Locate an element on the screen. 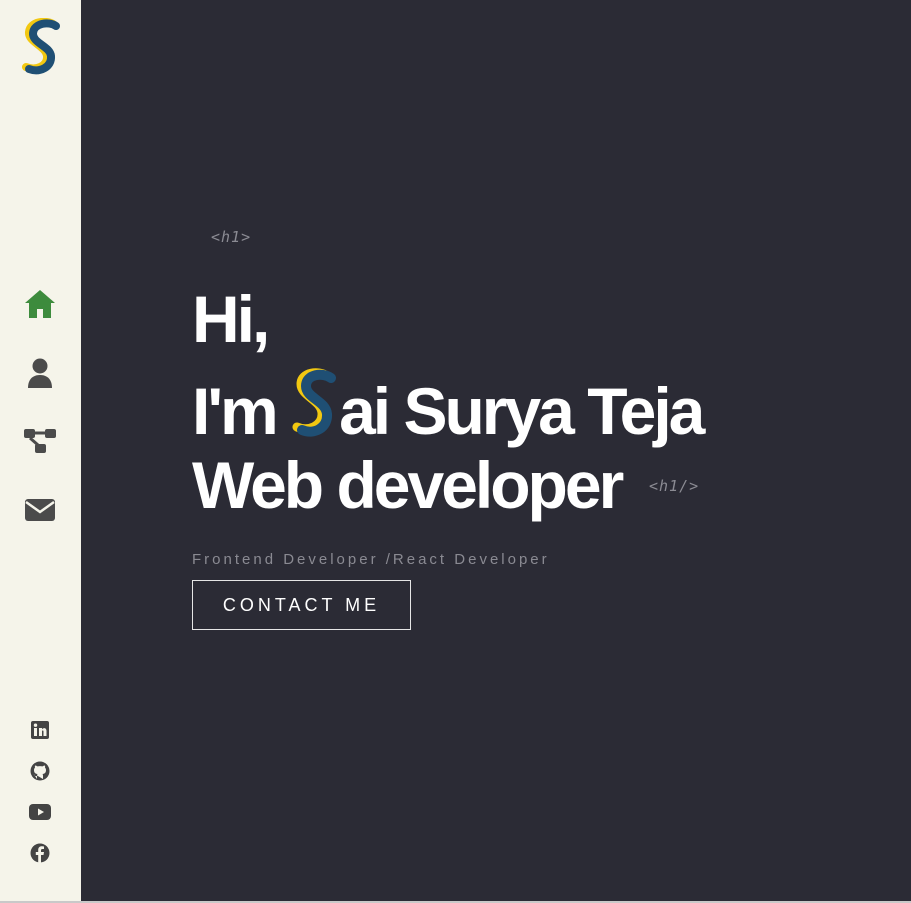  linkedin-icon is located at coordinates (40, 730).